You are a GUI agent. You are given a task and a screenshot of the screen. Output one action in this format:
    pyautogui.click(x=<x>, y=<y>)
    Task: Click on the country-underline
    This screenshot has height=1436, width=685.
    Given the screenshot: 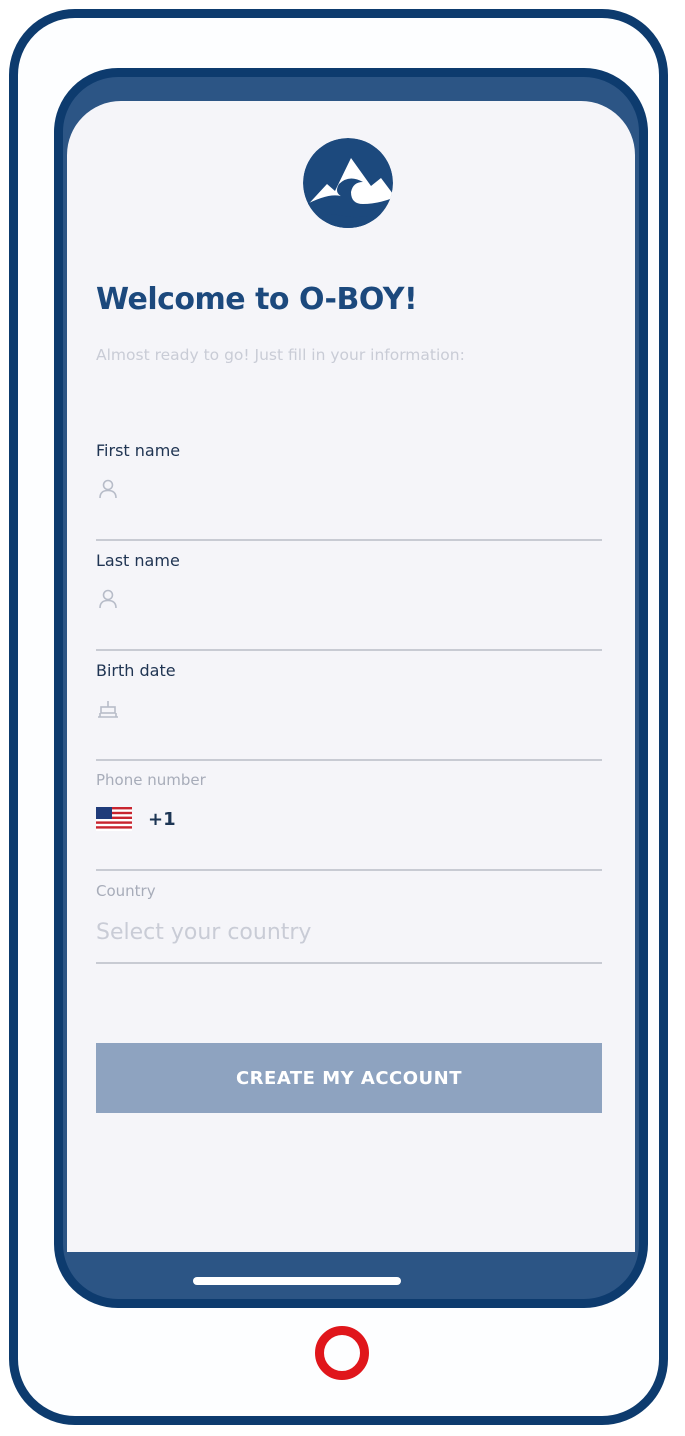 What is the action you would take?
    pyautogui.click(x=349, y=963)
    